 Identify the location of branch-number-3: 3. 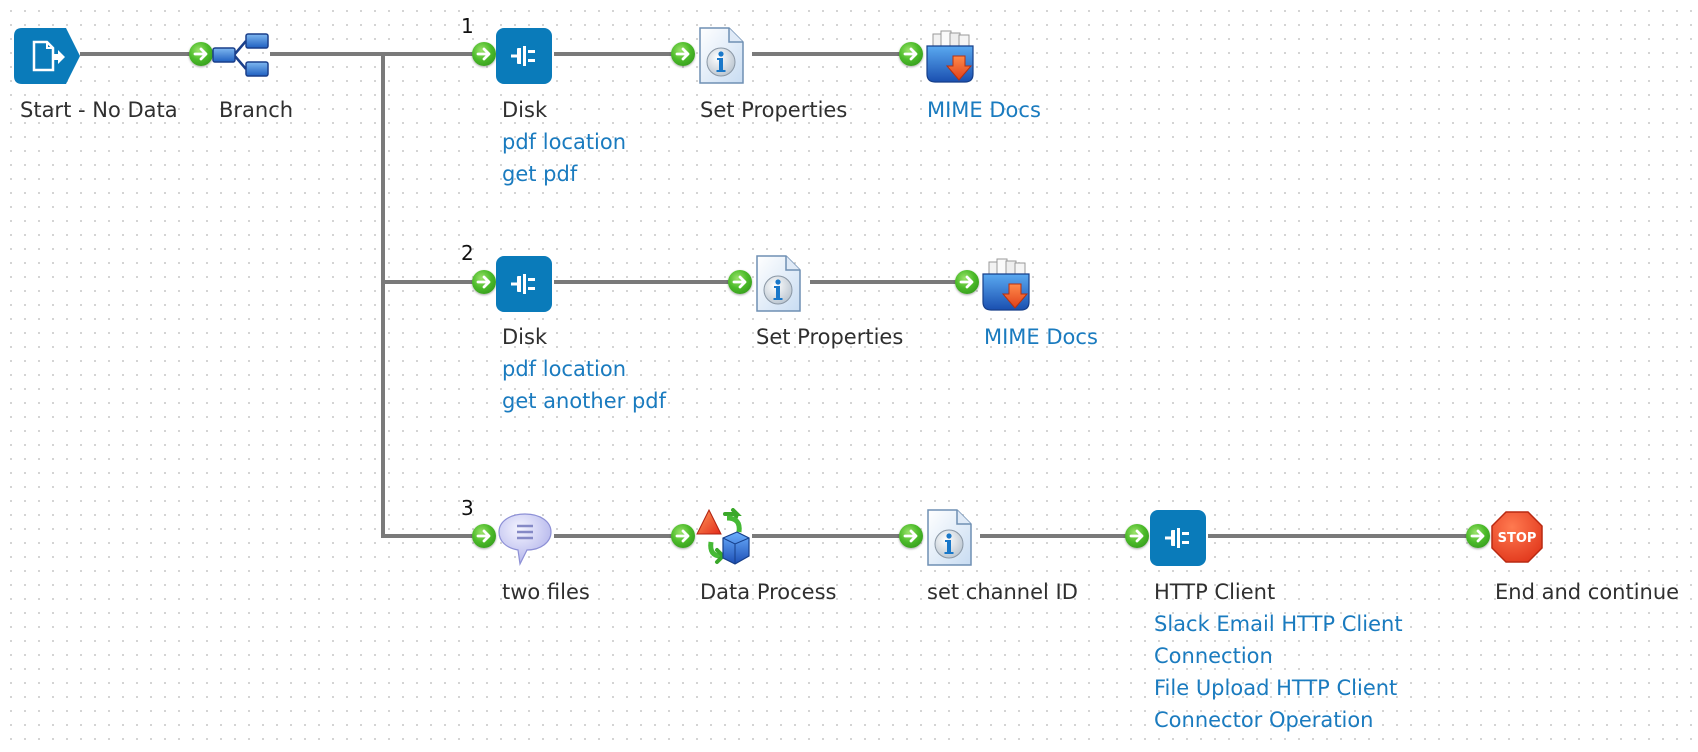
(467, 508).